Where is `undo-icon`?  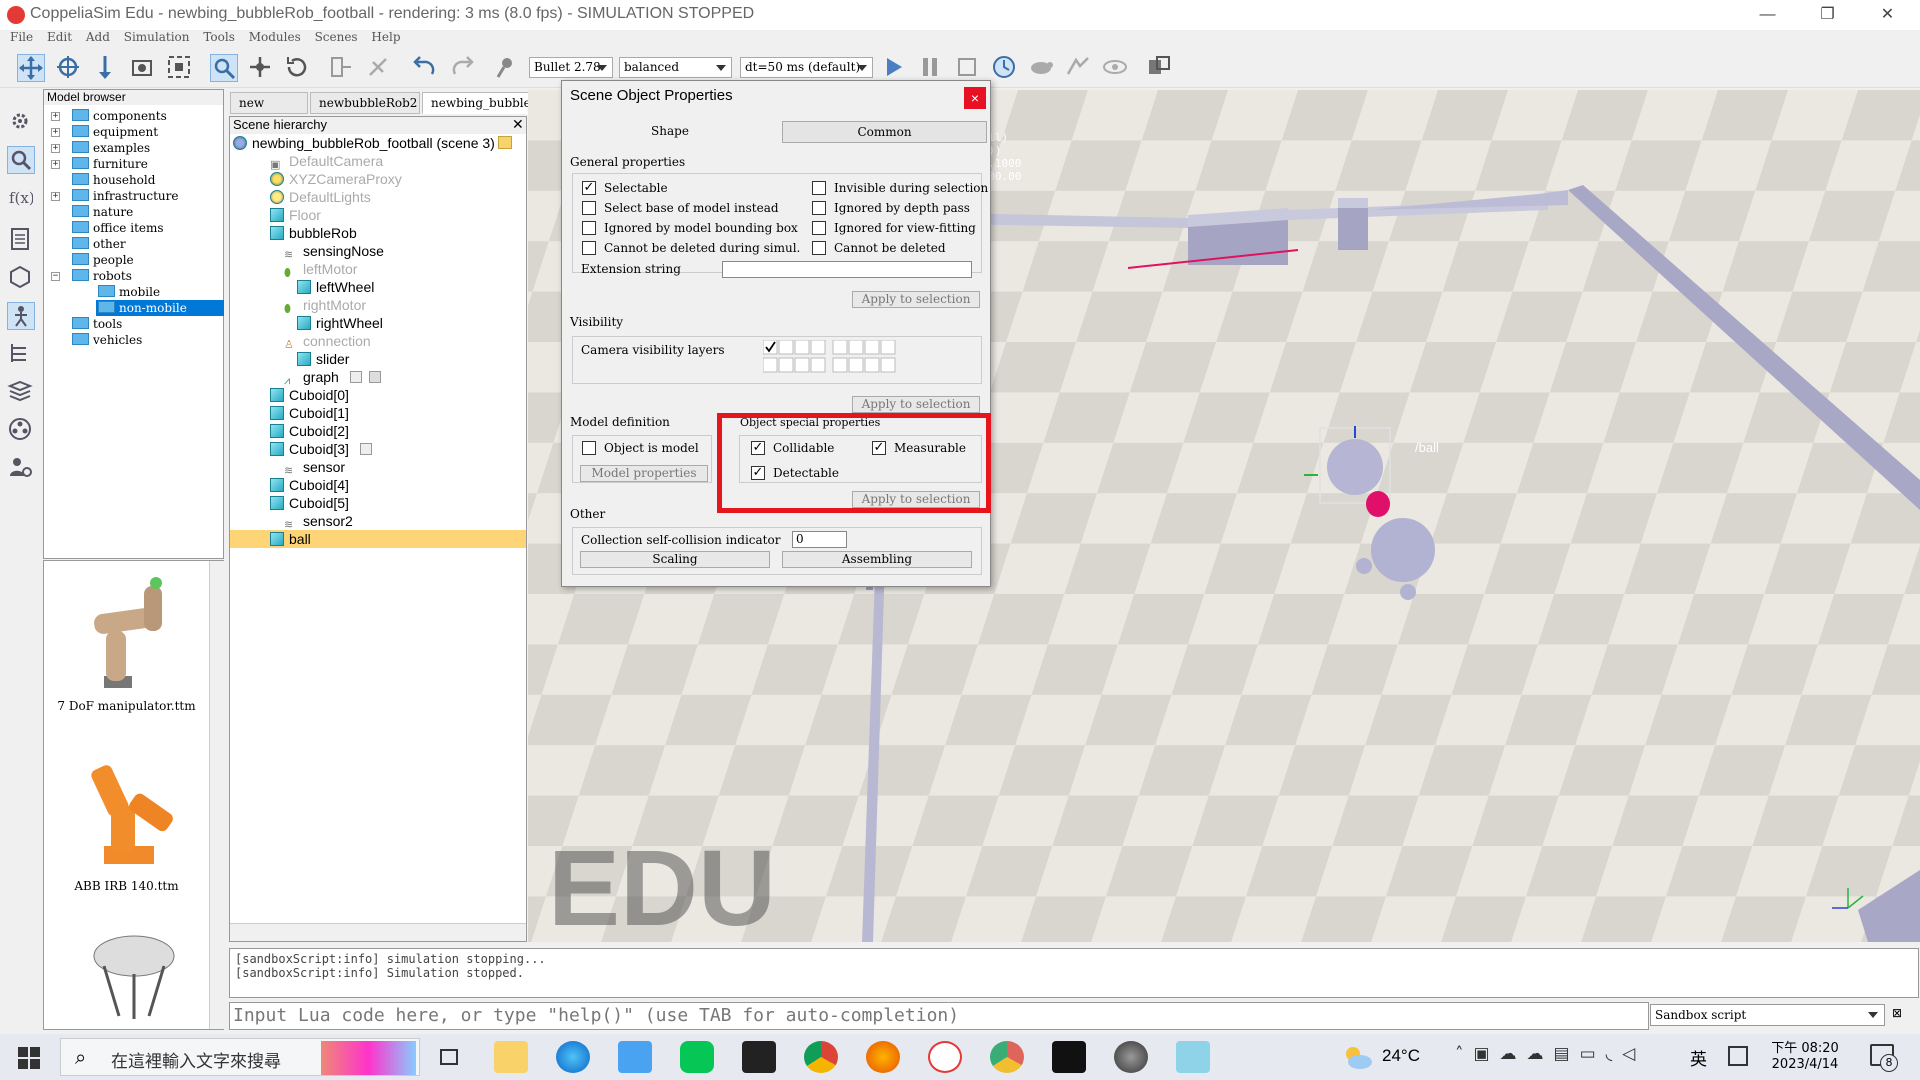 undo-icon is located at coordinates (426, 68).